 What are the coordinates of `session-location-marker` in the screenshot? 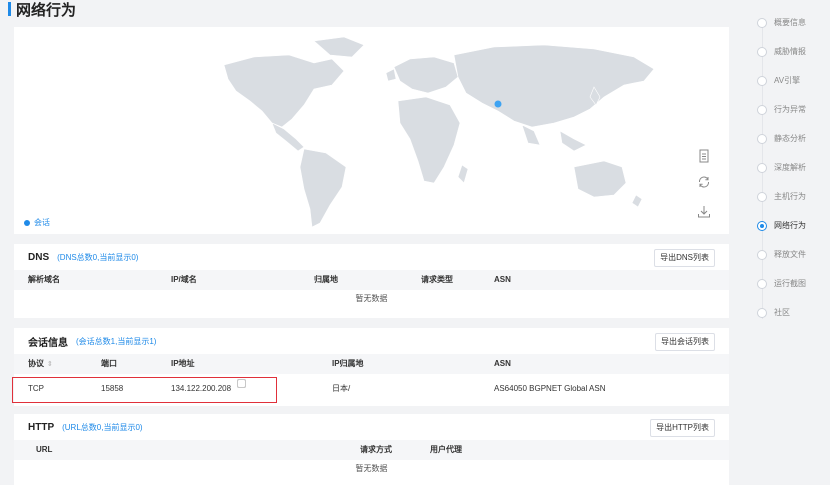 It's located at (498, 104).